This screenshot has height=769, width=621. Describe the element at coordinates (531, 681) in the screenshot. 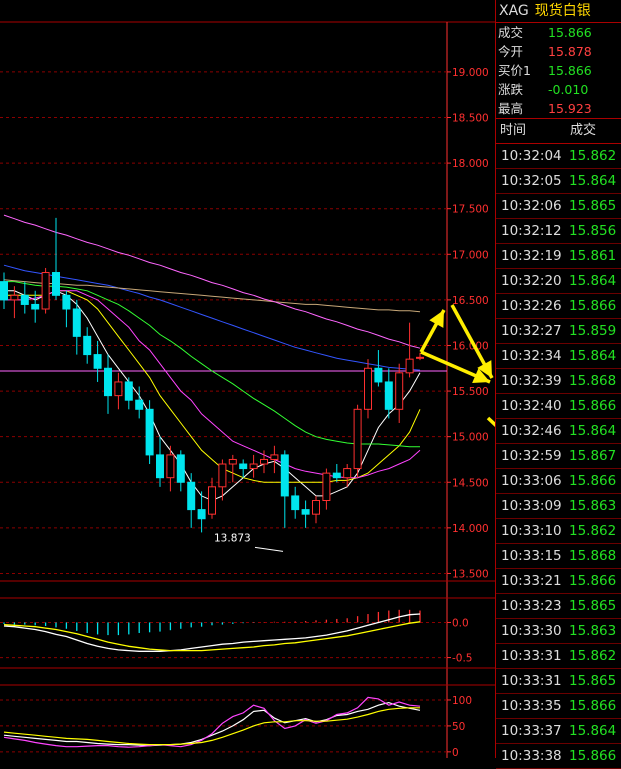

I see `tick-time: 10:33:31` at that location.